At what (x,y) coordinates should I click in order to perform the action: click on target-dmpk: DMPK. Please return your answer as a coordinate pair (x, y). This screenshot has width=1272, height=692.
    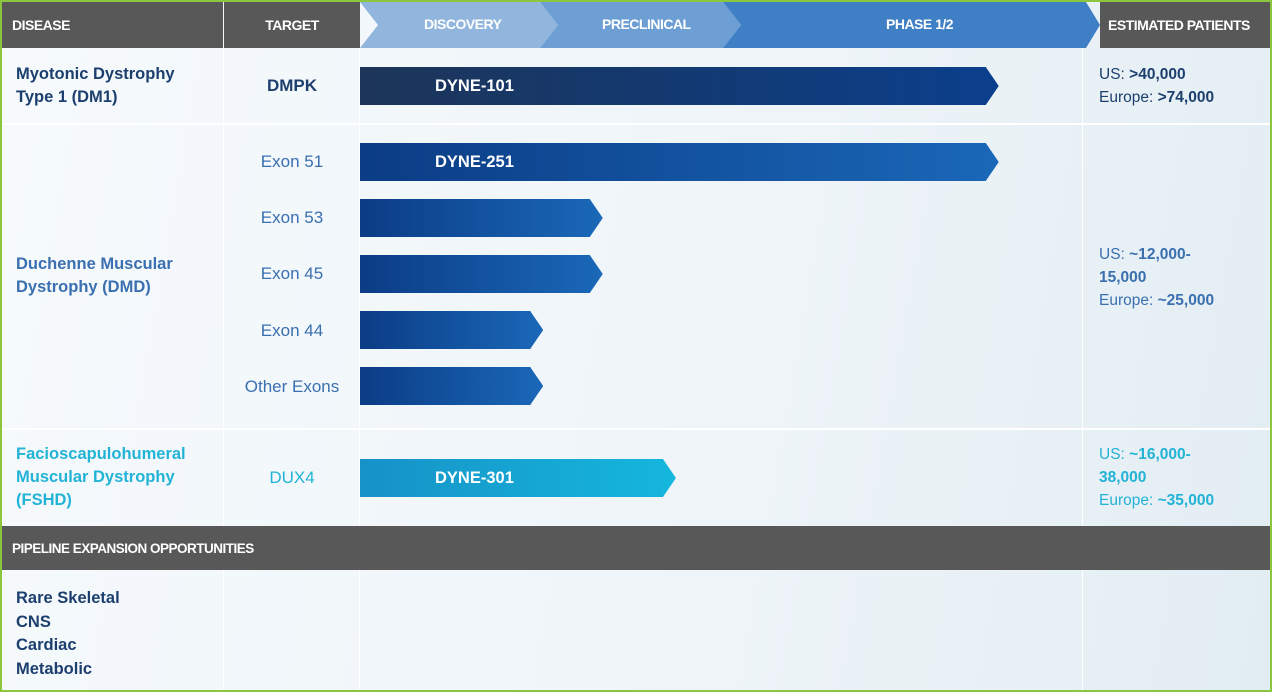
    Looking at the image, I should click on (292, 85).